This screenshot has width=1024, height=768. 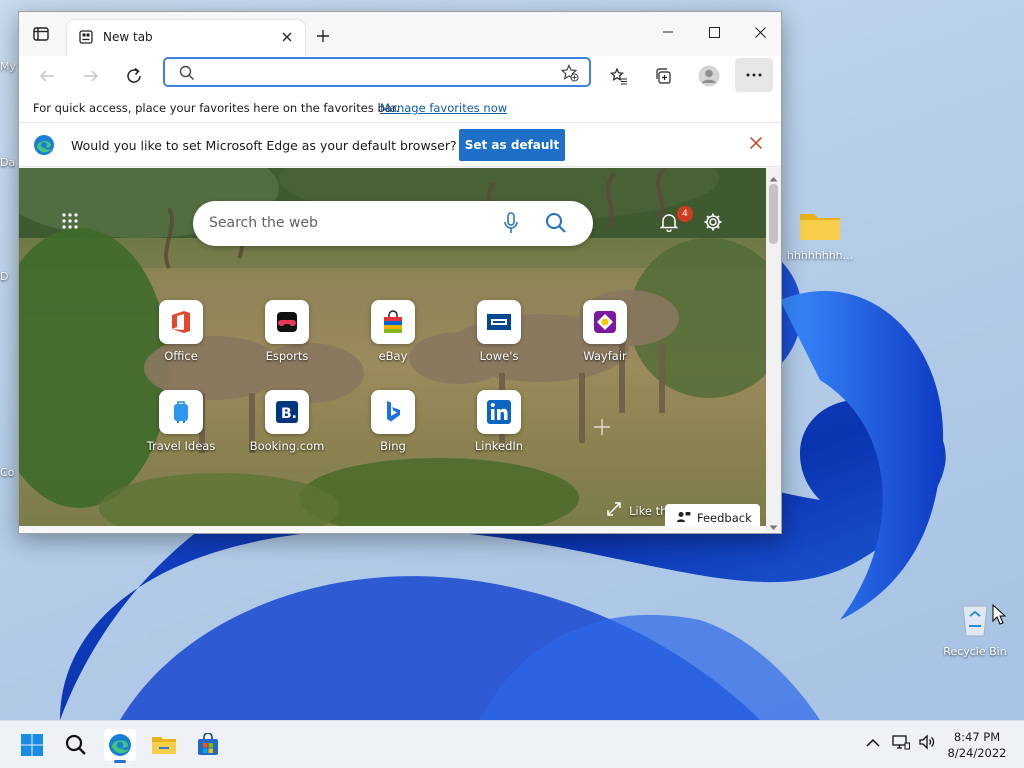 I want to click on travel-suitcase-icon, so click(x=181, y=412).